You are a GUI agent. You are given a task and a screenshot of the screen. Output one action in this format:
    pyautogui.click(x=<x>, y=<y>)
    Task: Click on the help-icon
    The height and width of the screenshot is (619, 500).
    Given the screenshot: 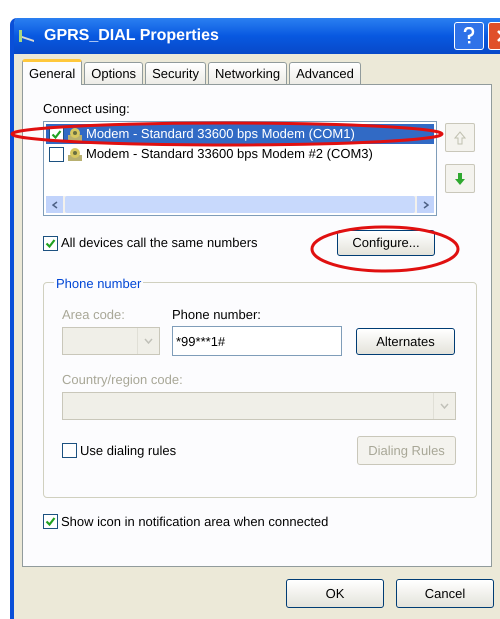 What is the action you would take?
    pyautogui.click(x=469, y=36)
    